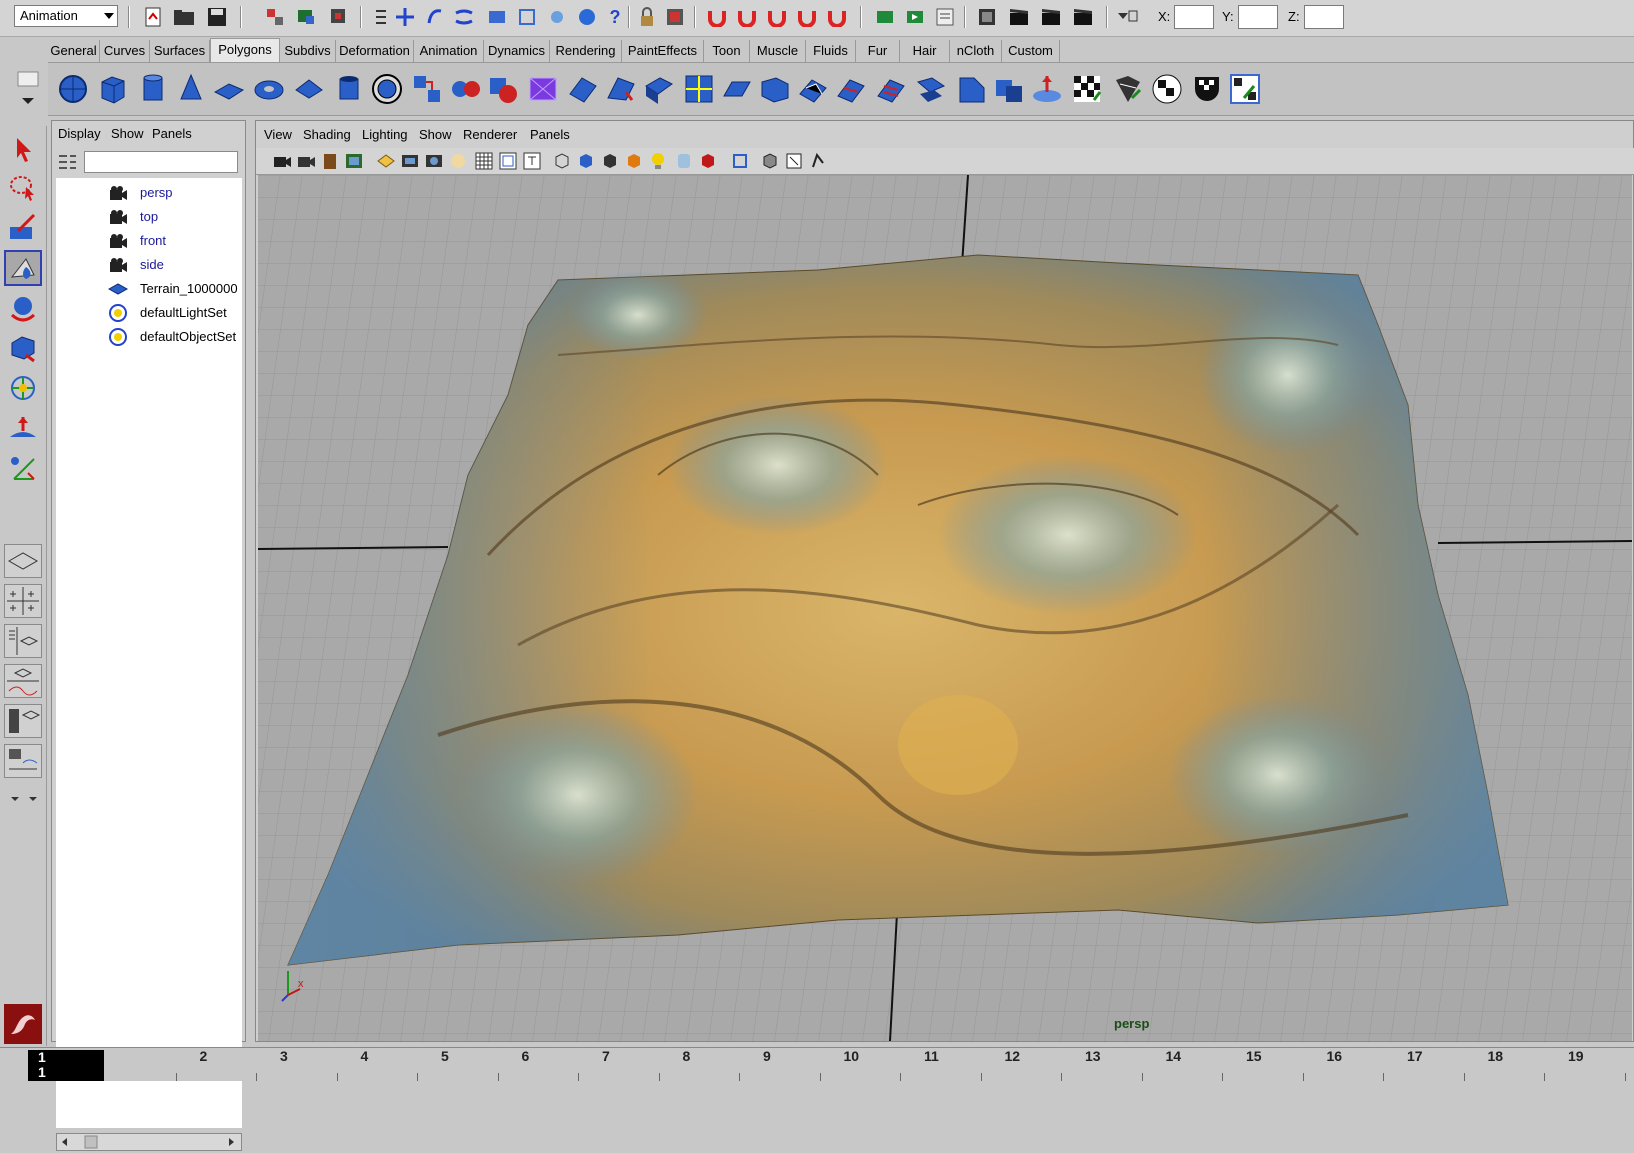 Image resolution: width=1634 pixels, height=1153 pixels. Describe the element at coordinates (306, 161) in the screenshot. I see `camera-attributes-icon` at that location.